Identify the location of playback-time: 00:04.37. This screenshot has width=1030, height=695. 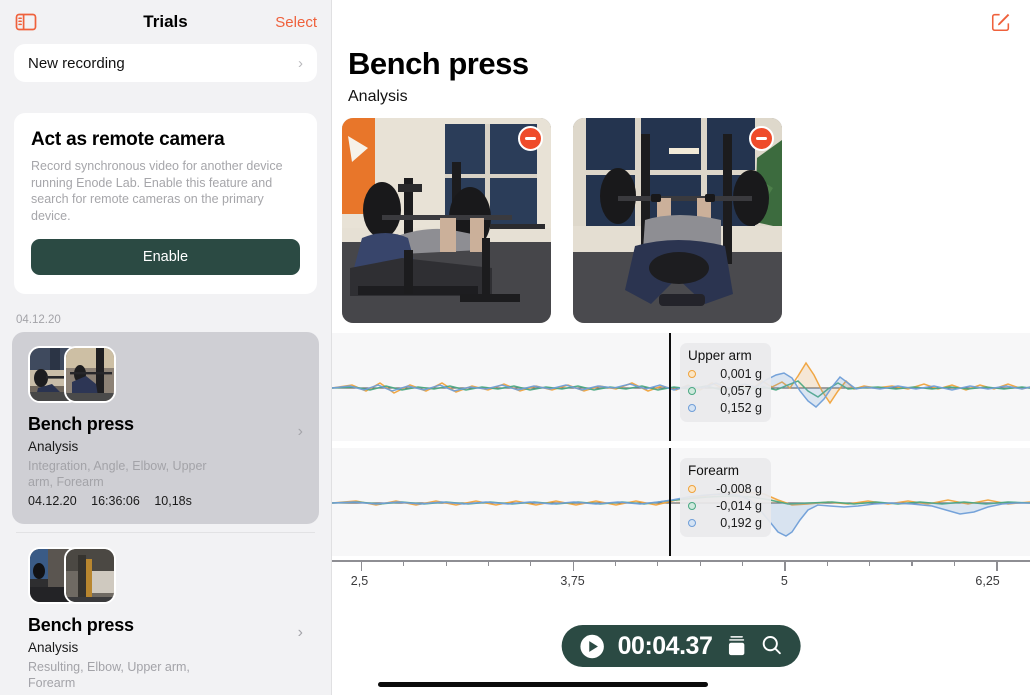
(665, 645).